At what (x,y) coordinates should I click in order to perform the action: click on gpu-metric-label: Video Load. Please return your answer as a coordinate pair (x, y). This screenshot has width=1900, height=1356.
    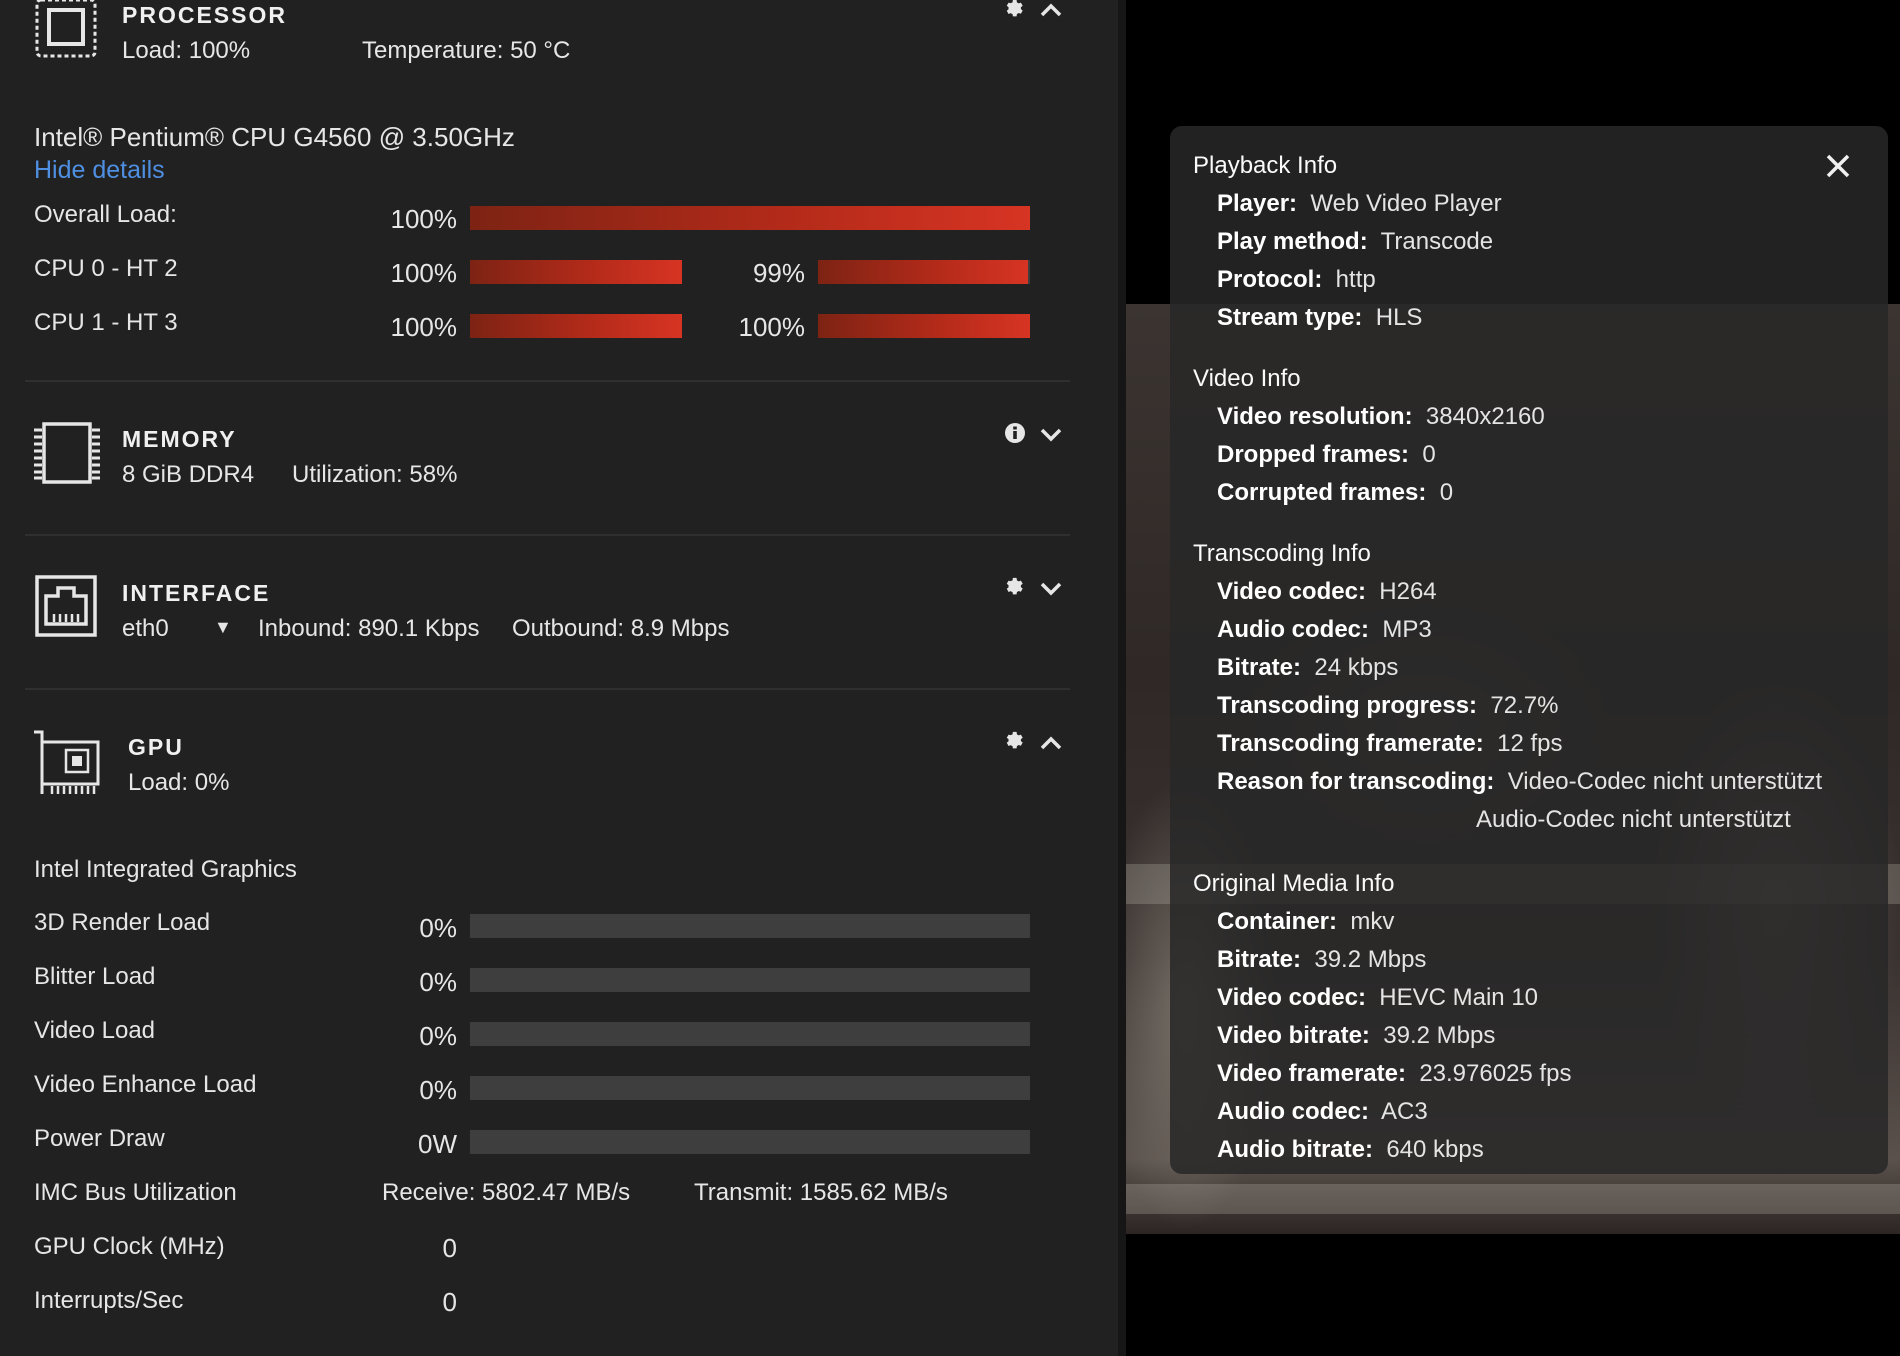
    Looking at the image, I should click on (95, 1030).